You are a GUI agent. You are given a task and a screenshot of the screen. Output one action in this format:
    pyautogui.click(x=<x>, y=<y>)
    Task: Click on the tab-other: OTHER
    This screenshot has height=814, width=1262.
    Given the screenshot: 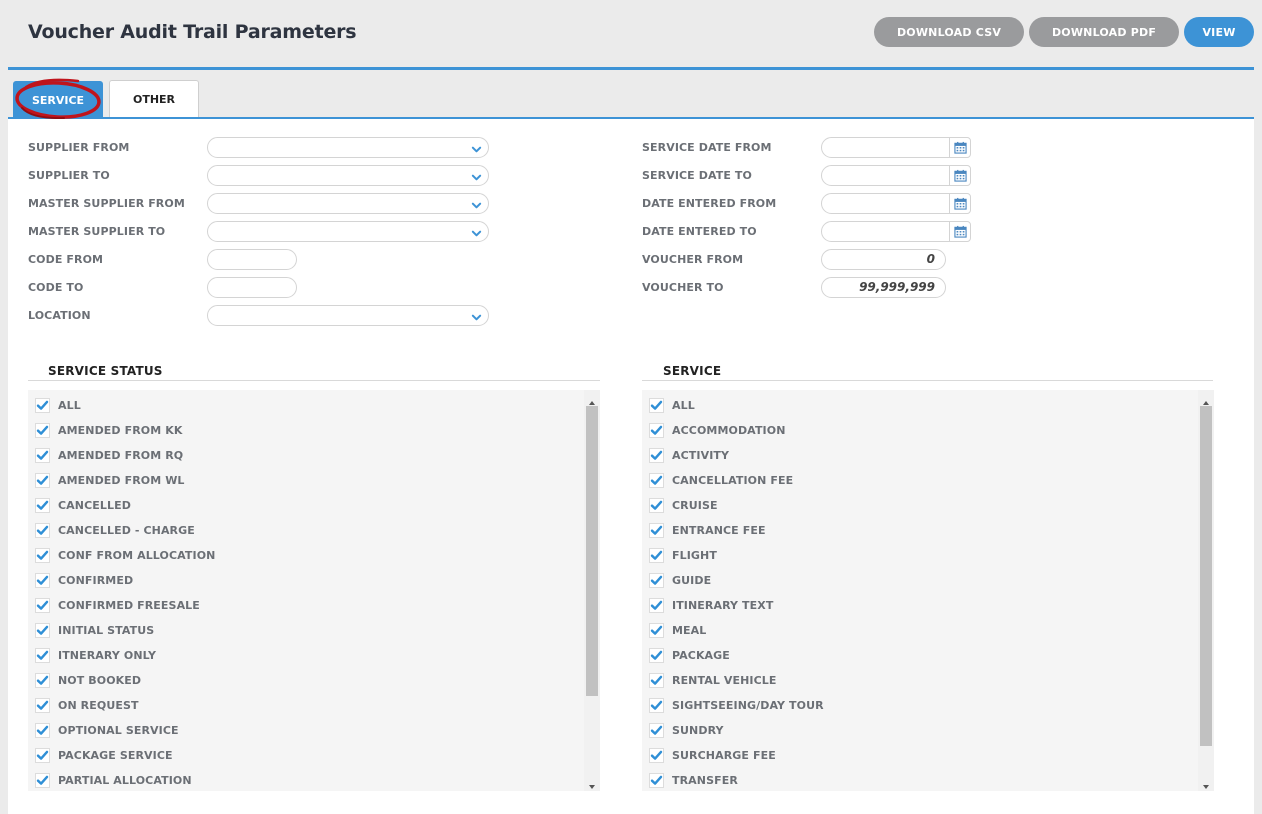 What is the action you would take?
    pyautogui.click(x=154, y=98)
    